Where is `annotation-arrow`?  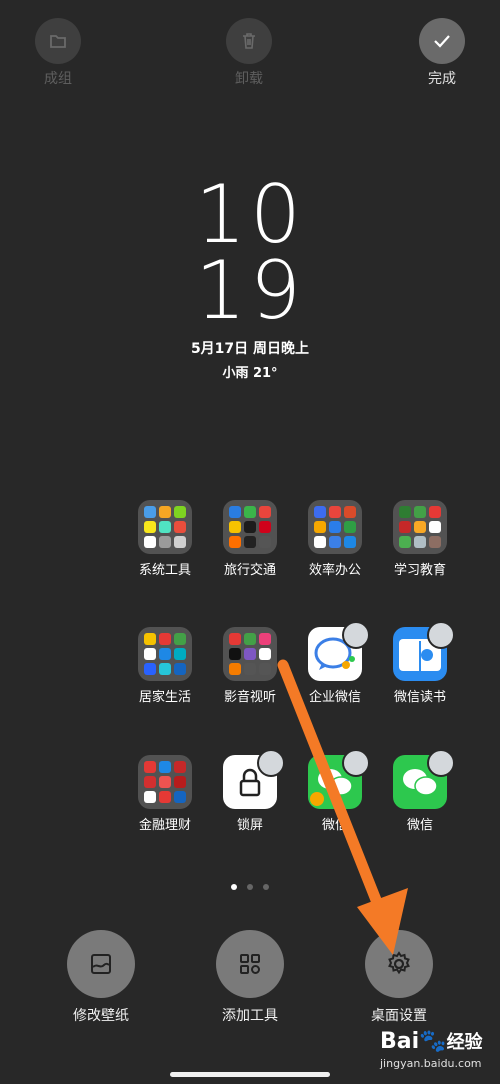
annotation-arrow is located at coordinates (342, 807).